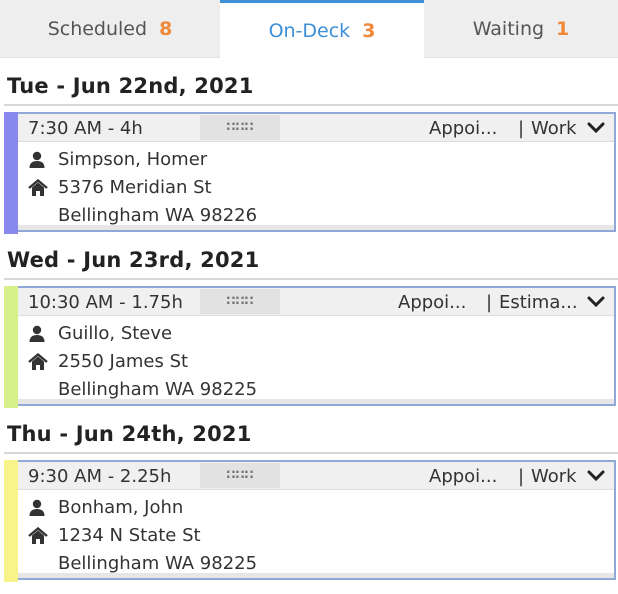 Image resolution: width=618 pixels, height=594 pixels. Describe the element at coordinates (100, 476) in the screenshot. I see `appointment-time: 9:30 AM - 2.25h` at that location.